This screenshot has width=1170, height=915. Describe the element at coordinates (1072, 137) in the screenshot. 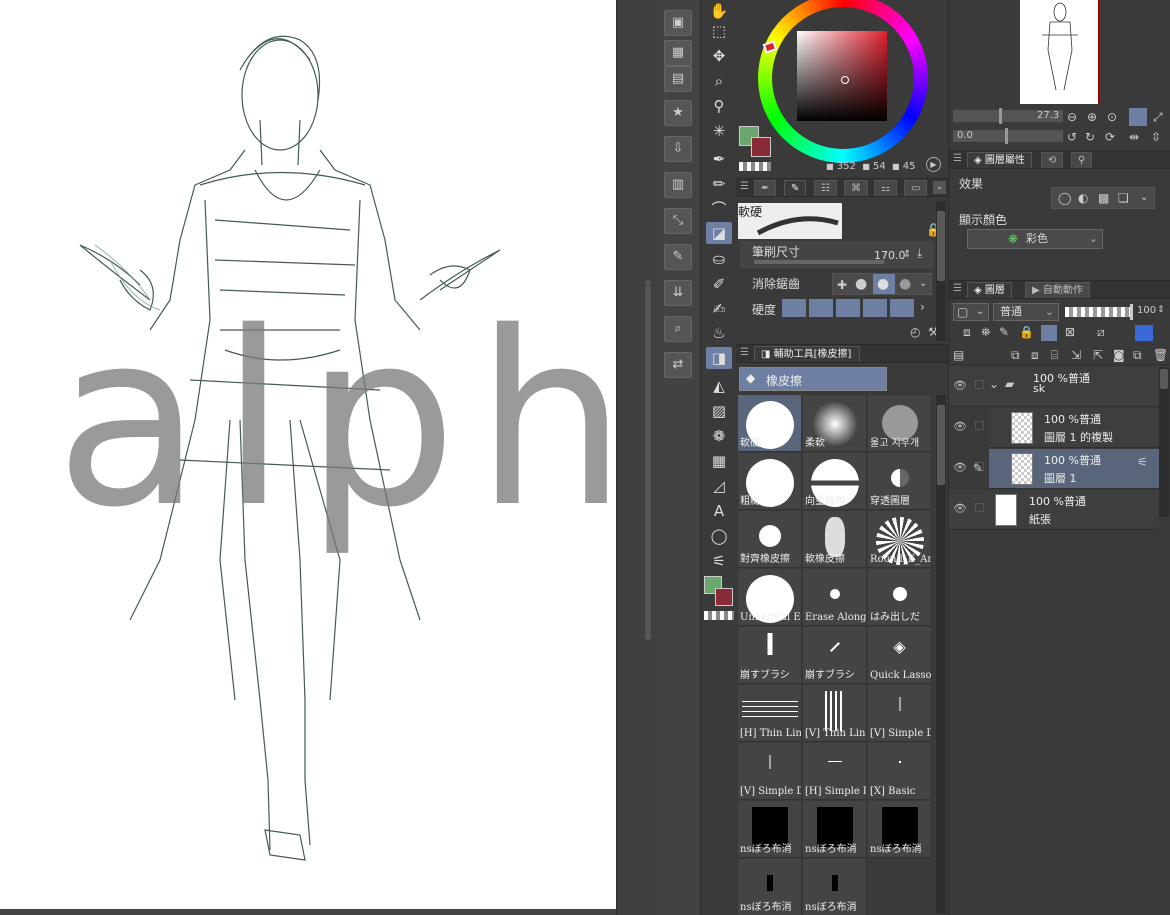

I see `rotate-left-icon: ↺` at that location.